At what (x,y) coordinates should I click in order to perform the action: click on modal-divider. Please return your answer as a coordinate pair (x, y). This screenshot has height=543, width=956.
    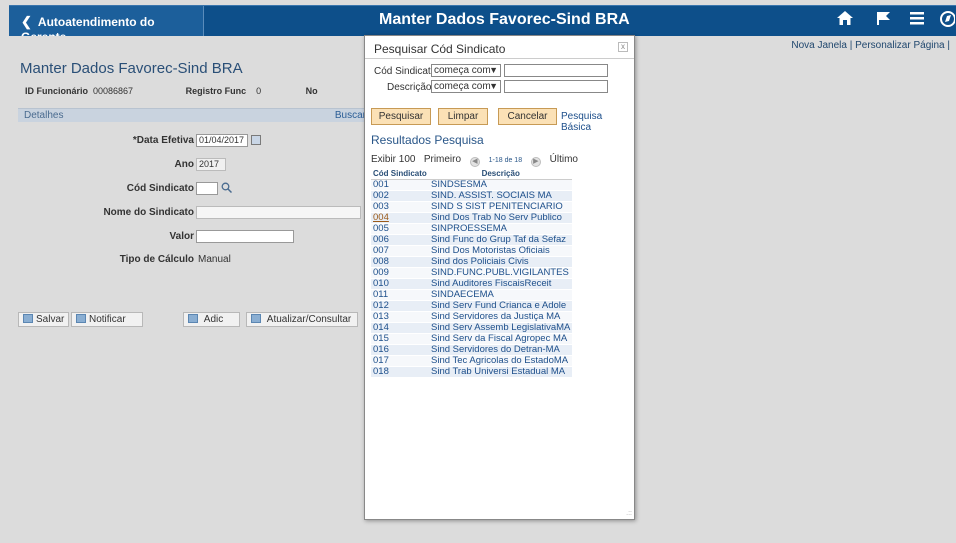
    Looking at the image, I should click on (499, 58).